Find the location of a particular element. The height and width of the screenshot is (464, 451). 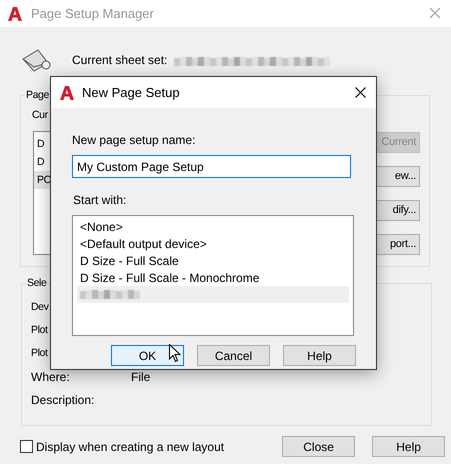

checkbox-label: Display when creating a new layout is located at coordinates (130, 447).